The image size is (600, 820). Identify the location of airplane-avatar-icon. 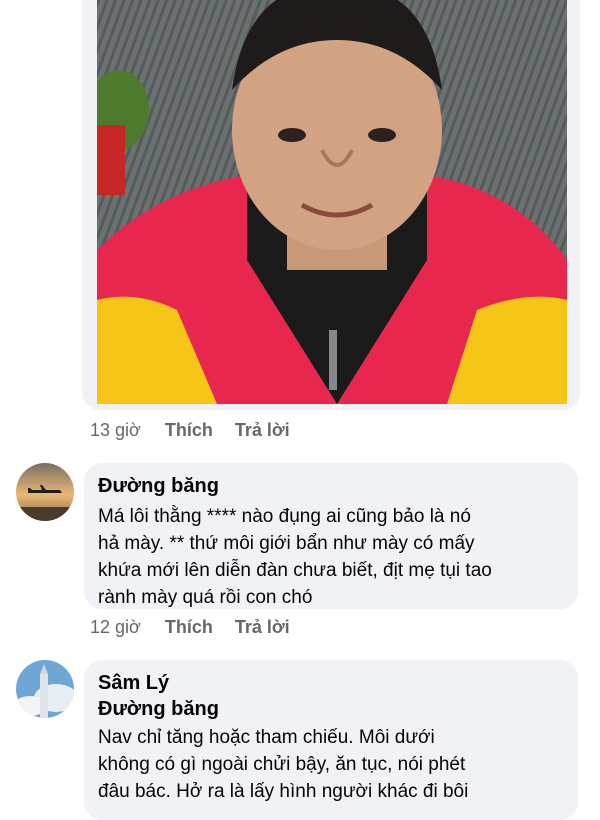
(45, 492).